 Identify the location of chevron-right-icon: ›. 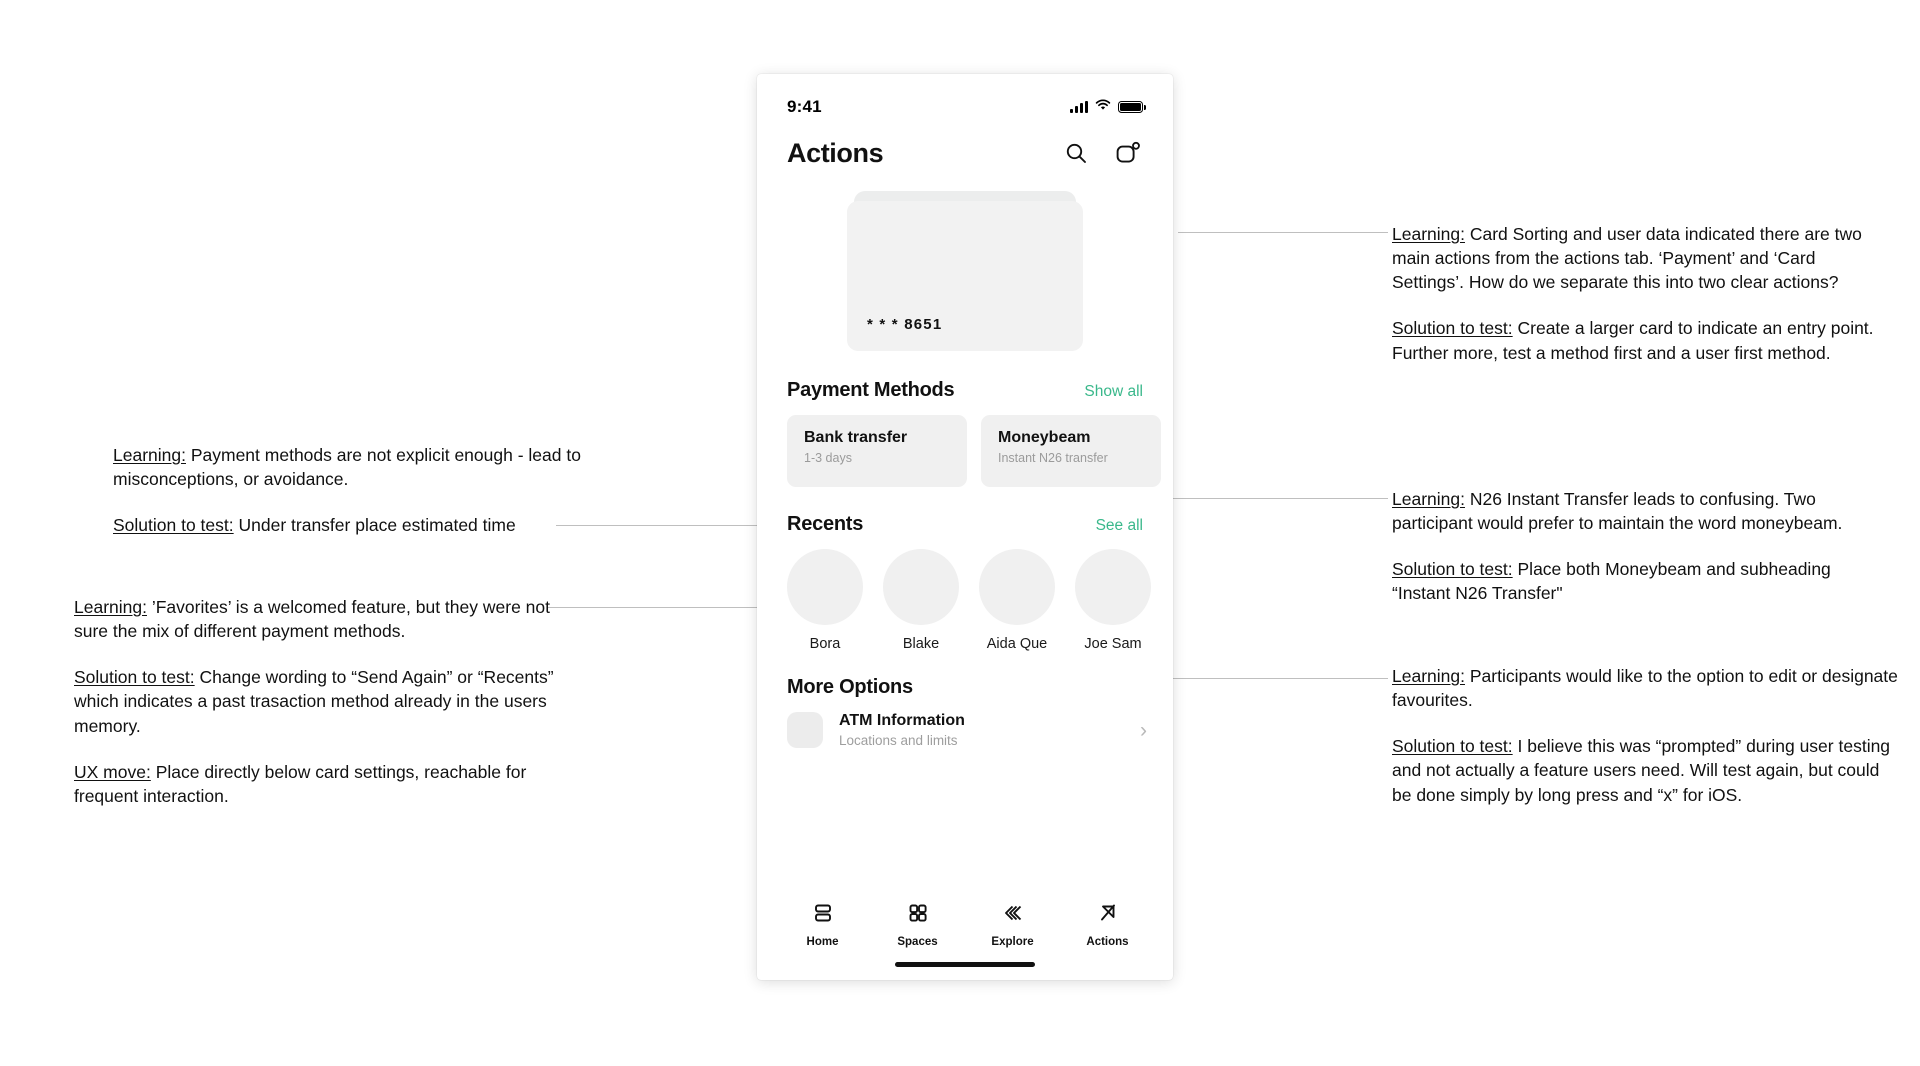
(1143, 730).